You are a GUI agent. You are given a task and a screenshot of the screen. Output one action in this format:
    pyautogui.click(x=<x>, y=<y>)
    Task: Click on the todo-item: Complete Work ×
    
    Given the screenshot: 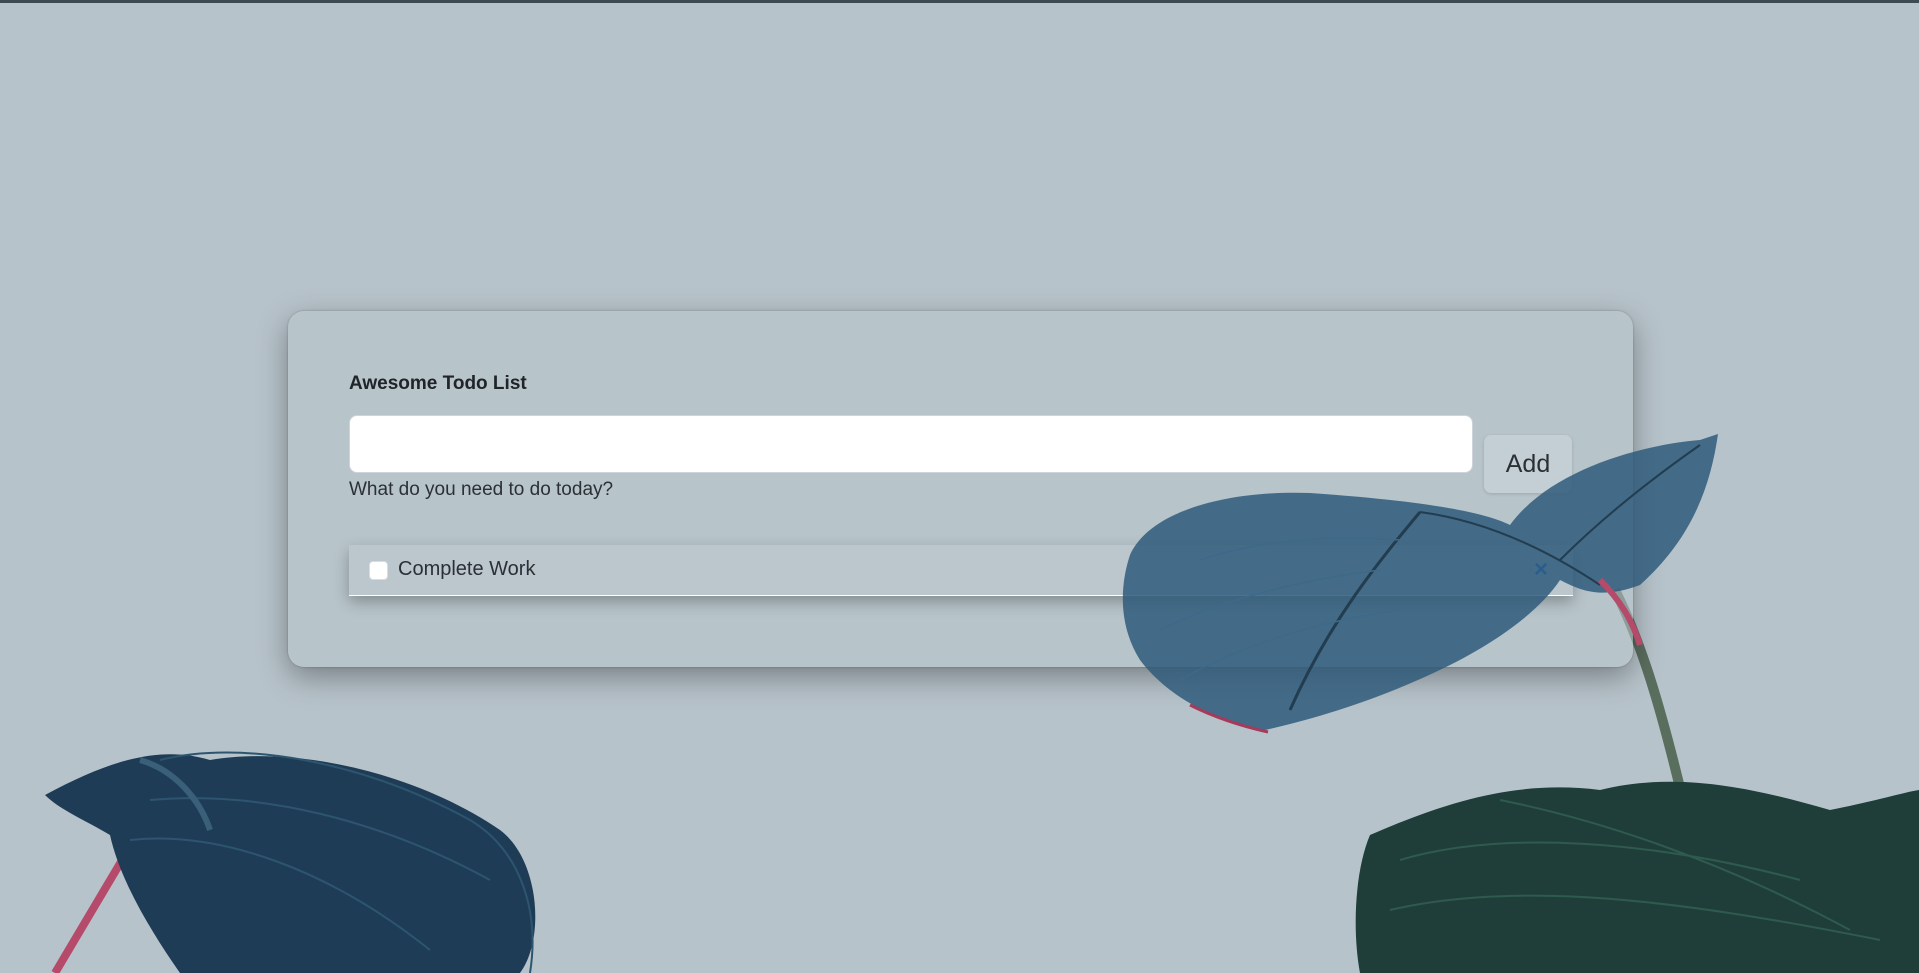 What is the action you would take?
    pyautogui.click(x=961, y=570)
    